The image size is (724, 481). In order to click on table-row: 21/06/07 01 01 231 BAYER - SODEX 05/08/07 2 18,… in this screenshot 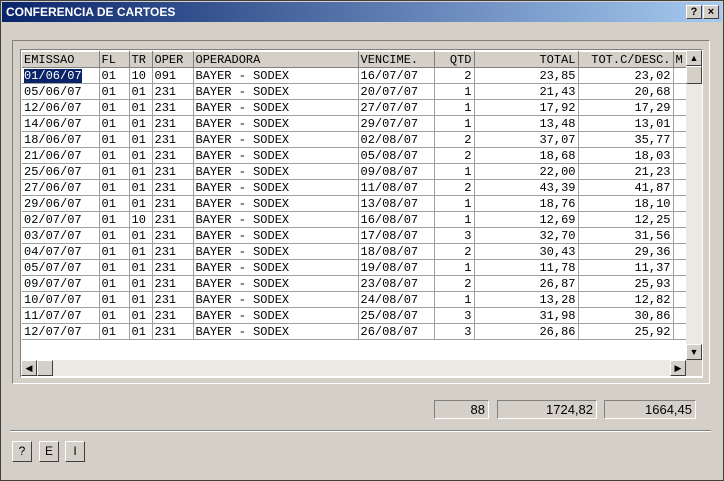, I will do `click(356, 155)`.